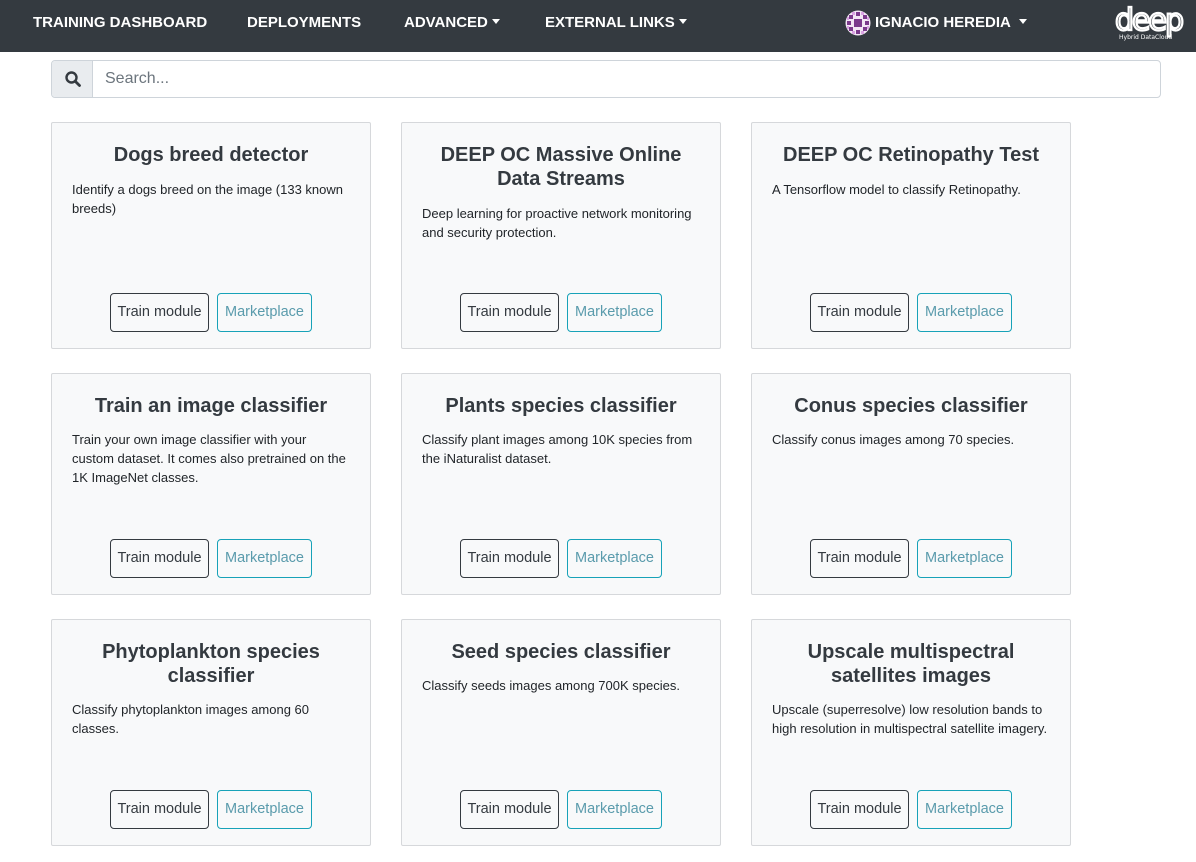 Image resolution: width=1196 pixels, height=862 pixels. Describe the element at coordinates (561, 167) in the screenshot. I see `card-title: DEEP OC Massive Online Data Streams` at that location.